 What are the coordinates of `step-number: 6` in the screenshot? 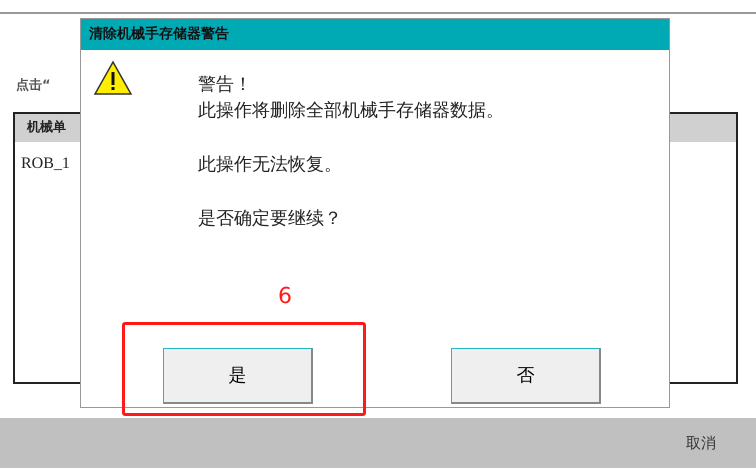 It's located at (285, 297).